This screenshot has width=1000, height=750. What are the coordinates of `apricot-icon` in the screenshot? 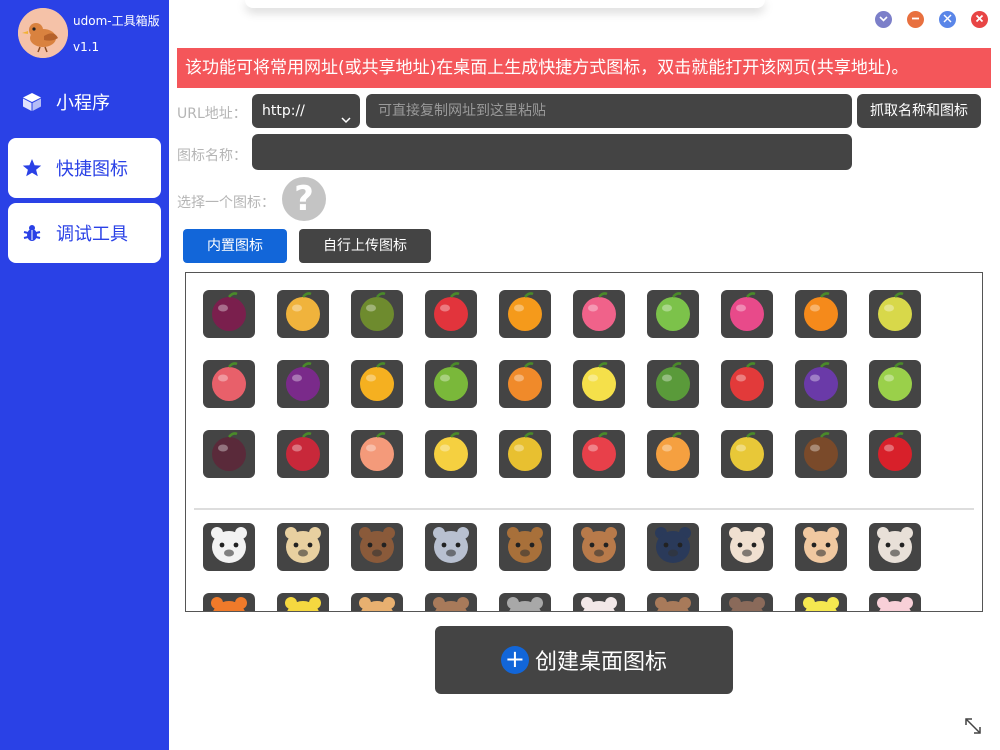 It's located at (673, 454).